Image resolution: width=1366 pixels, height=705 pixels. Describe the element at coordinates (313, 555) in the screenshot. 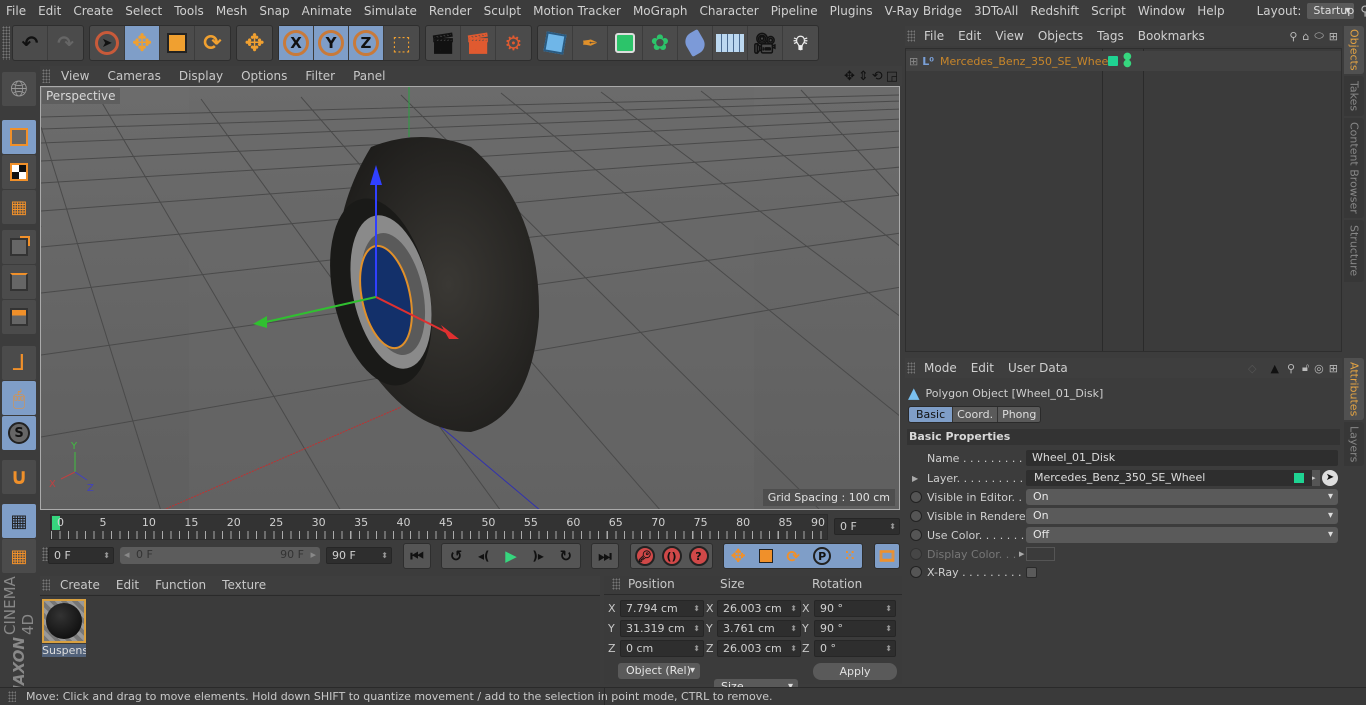

I see `range-right-arrow-icon: ▸` at that location.